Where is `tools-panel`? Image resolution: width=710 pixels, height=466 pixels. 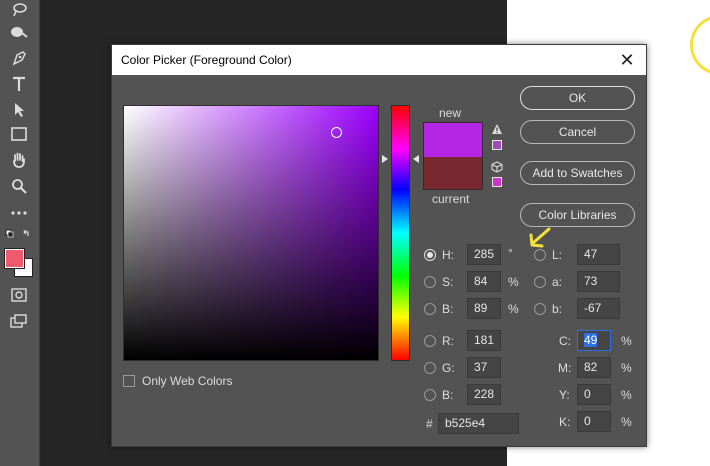
tools-panel is located at coordinates (20, 233).